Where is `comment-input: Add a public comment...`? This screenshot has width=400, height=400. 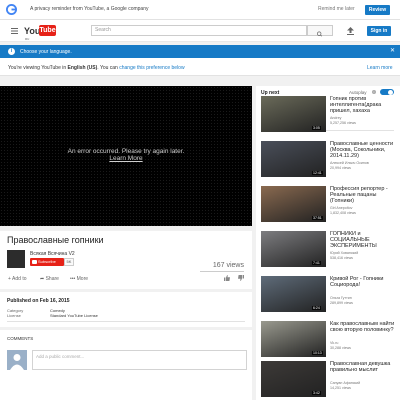 comment-input: Add a public comment... is located at coordinates (139, 360).